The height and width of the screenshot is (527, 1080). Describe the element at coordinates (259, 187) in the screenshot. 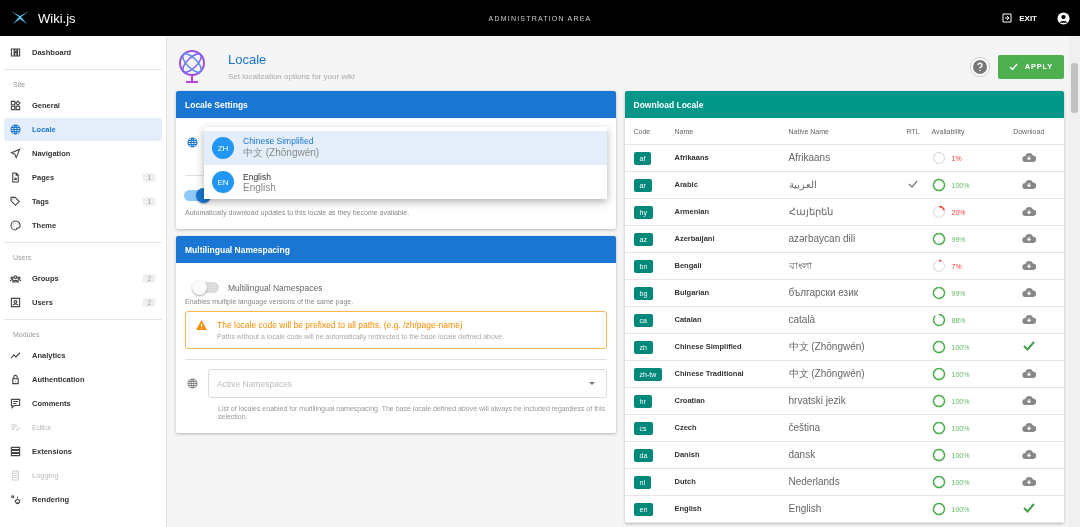

I see `option-sublabel: English` at that location.